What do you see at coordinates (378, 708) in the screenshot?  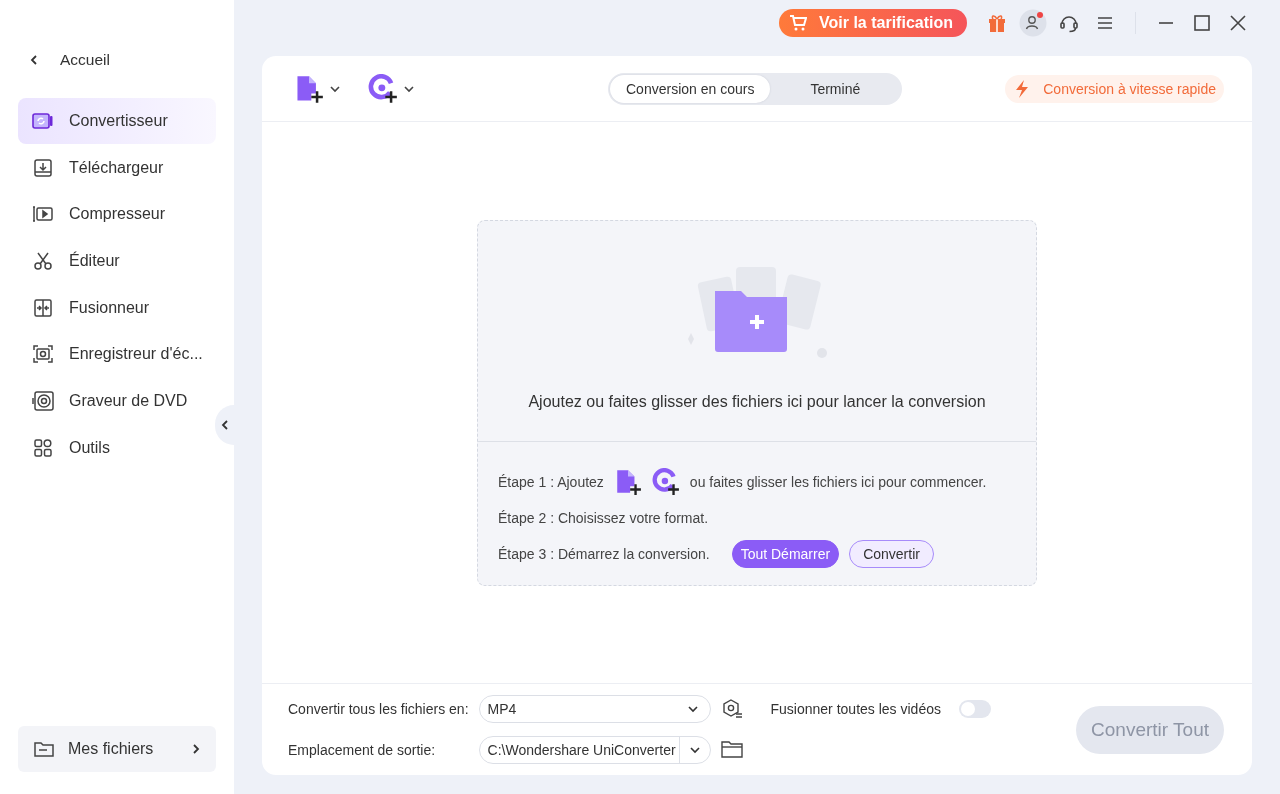 I see `field-label: Convertir tous les fichiers en:` at bounding box center [378, 708].